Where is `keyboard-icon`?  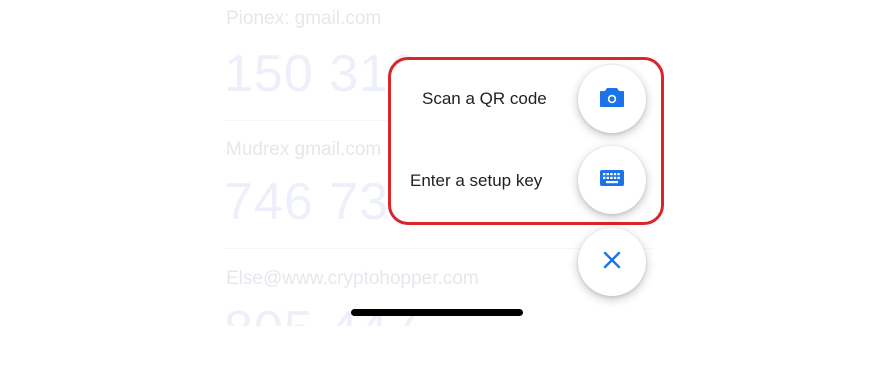 keyboard-icon is located at coordinates (612, 180).